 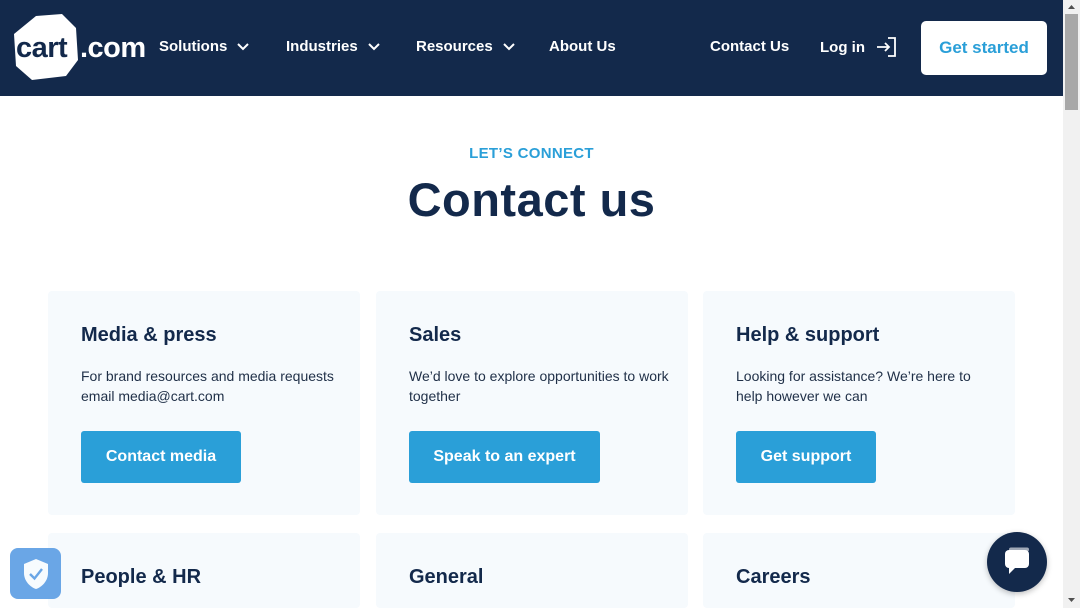 I want to click on contact-media-button: Contact media, so click(x=161, y=457).